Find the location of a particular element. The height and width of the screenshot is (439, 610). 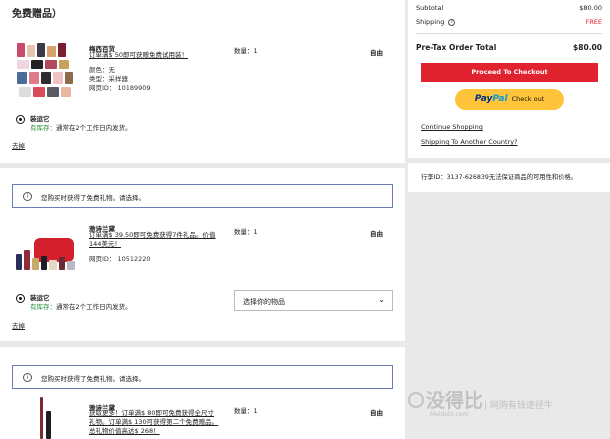

paypal-checkout-button: PayPal Check out is located at coordinates (509, 99).